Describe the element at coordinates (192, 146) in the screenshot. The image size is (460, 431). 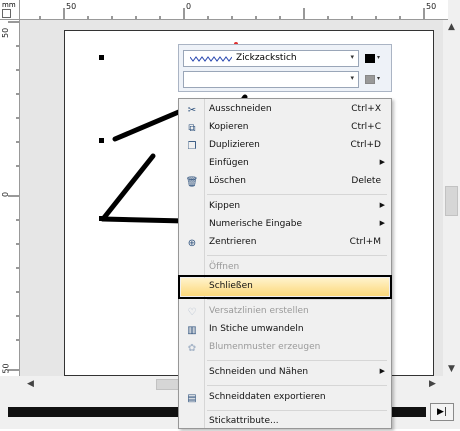
I see `duplicate-icon: ❐` at that location.